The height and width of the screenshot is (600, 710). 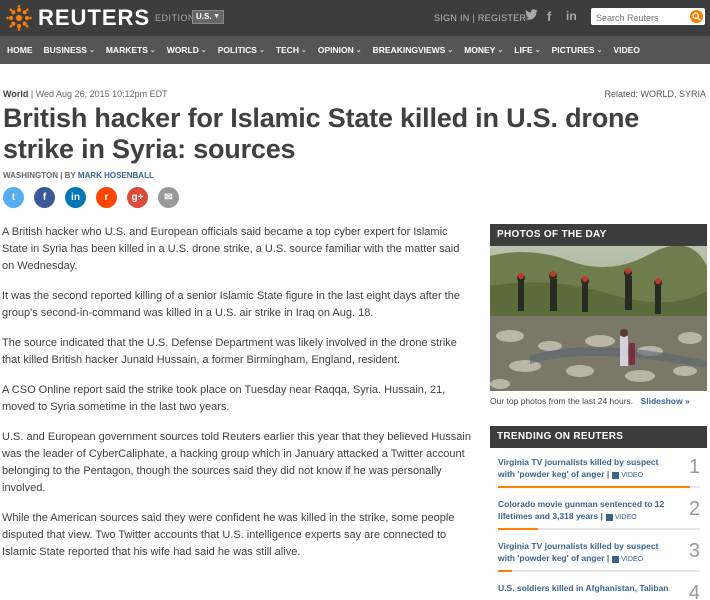 I want to click on photos-caption-text: Our top photos from the last 24 hours., so click(x=562, y=401).